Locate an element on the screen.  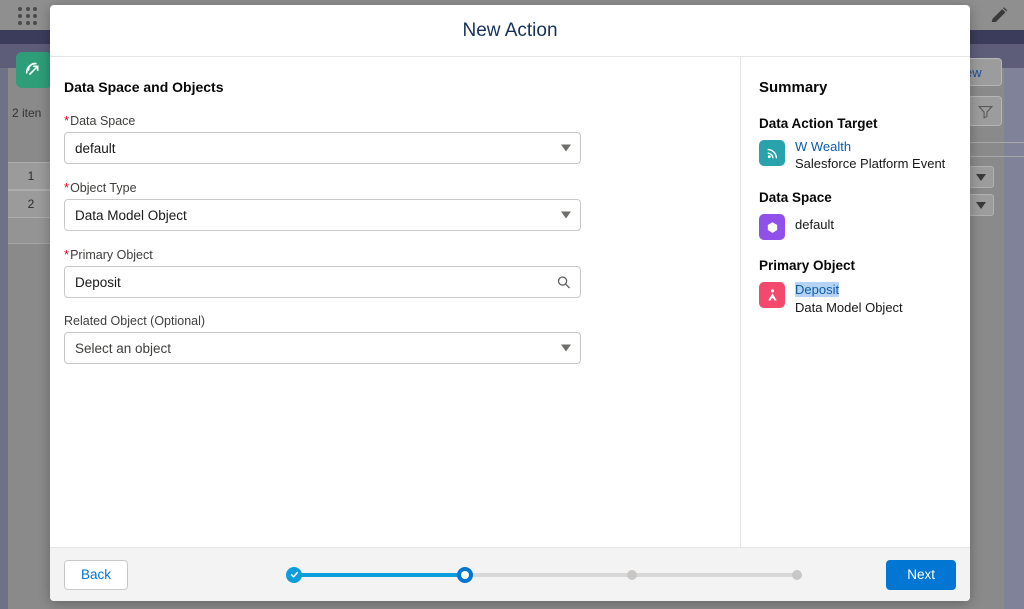
search-icon is located at coordinates (563, 282).